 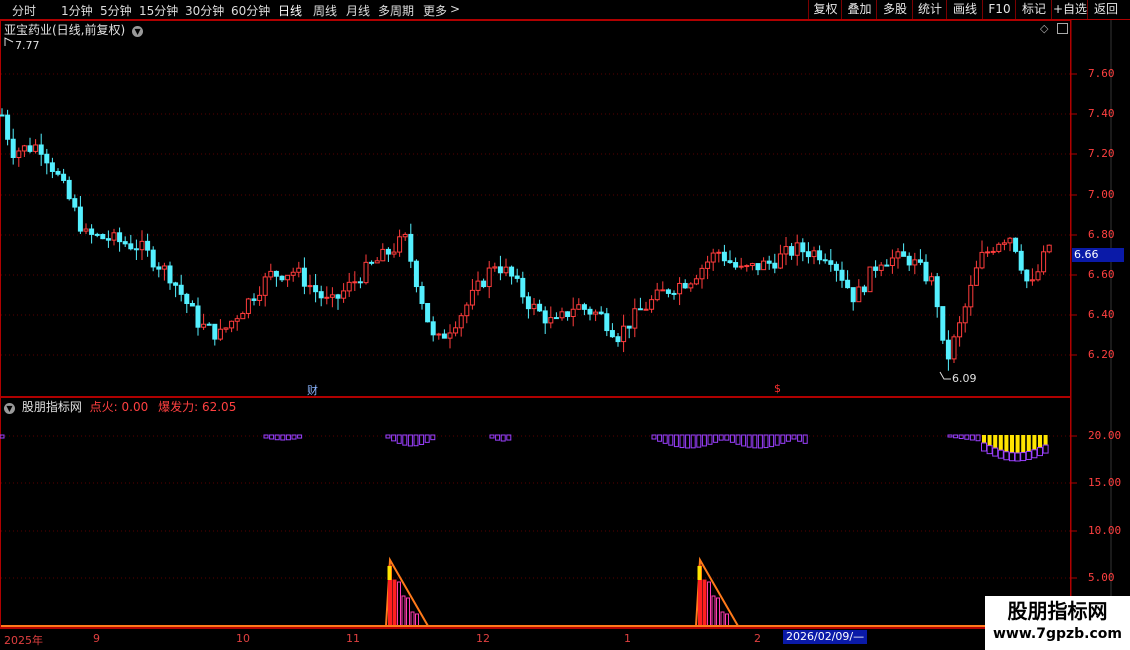 What do you see at coordinates (1057, 634) in the screenshot?
I see `watermark-url: www.7gpzb.com` at bounding box center [1057, 634].